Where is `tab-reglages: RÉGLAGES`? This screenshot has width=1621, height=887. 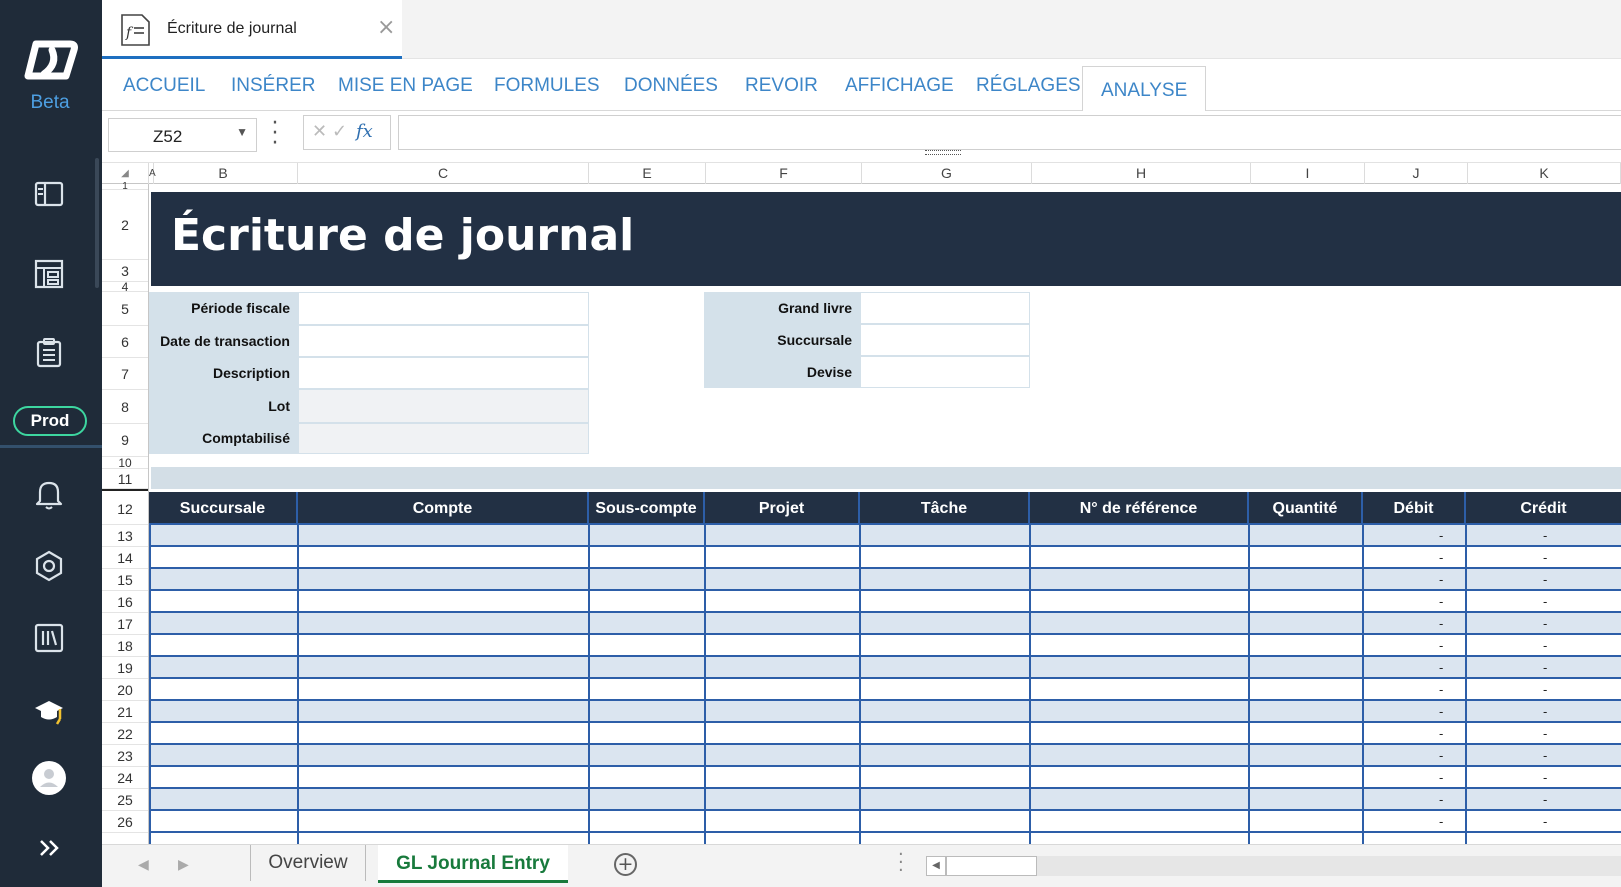
tab-reglages: RÉGLAGES is located at coordinates (1028, 93).